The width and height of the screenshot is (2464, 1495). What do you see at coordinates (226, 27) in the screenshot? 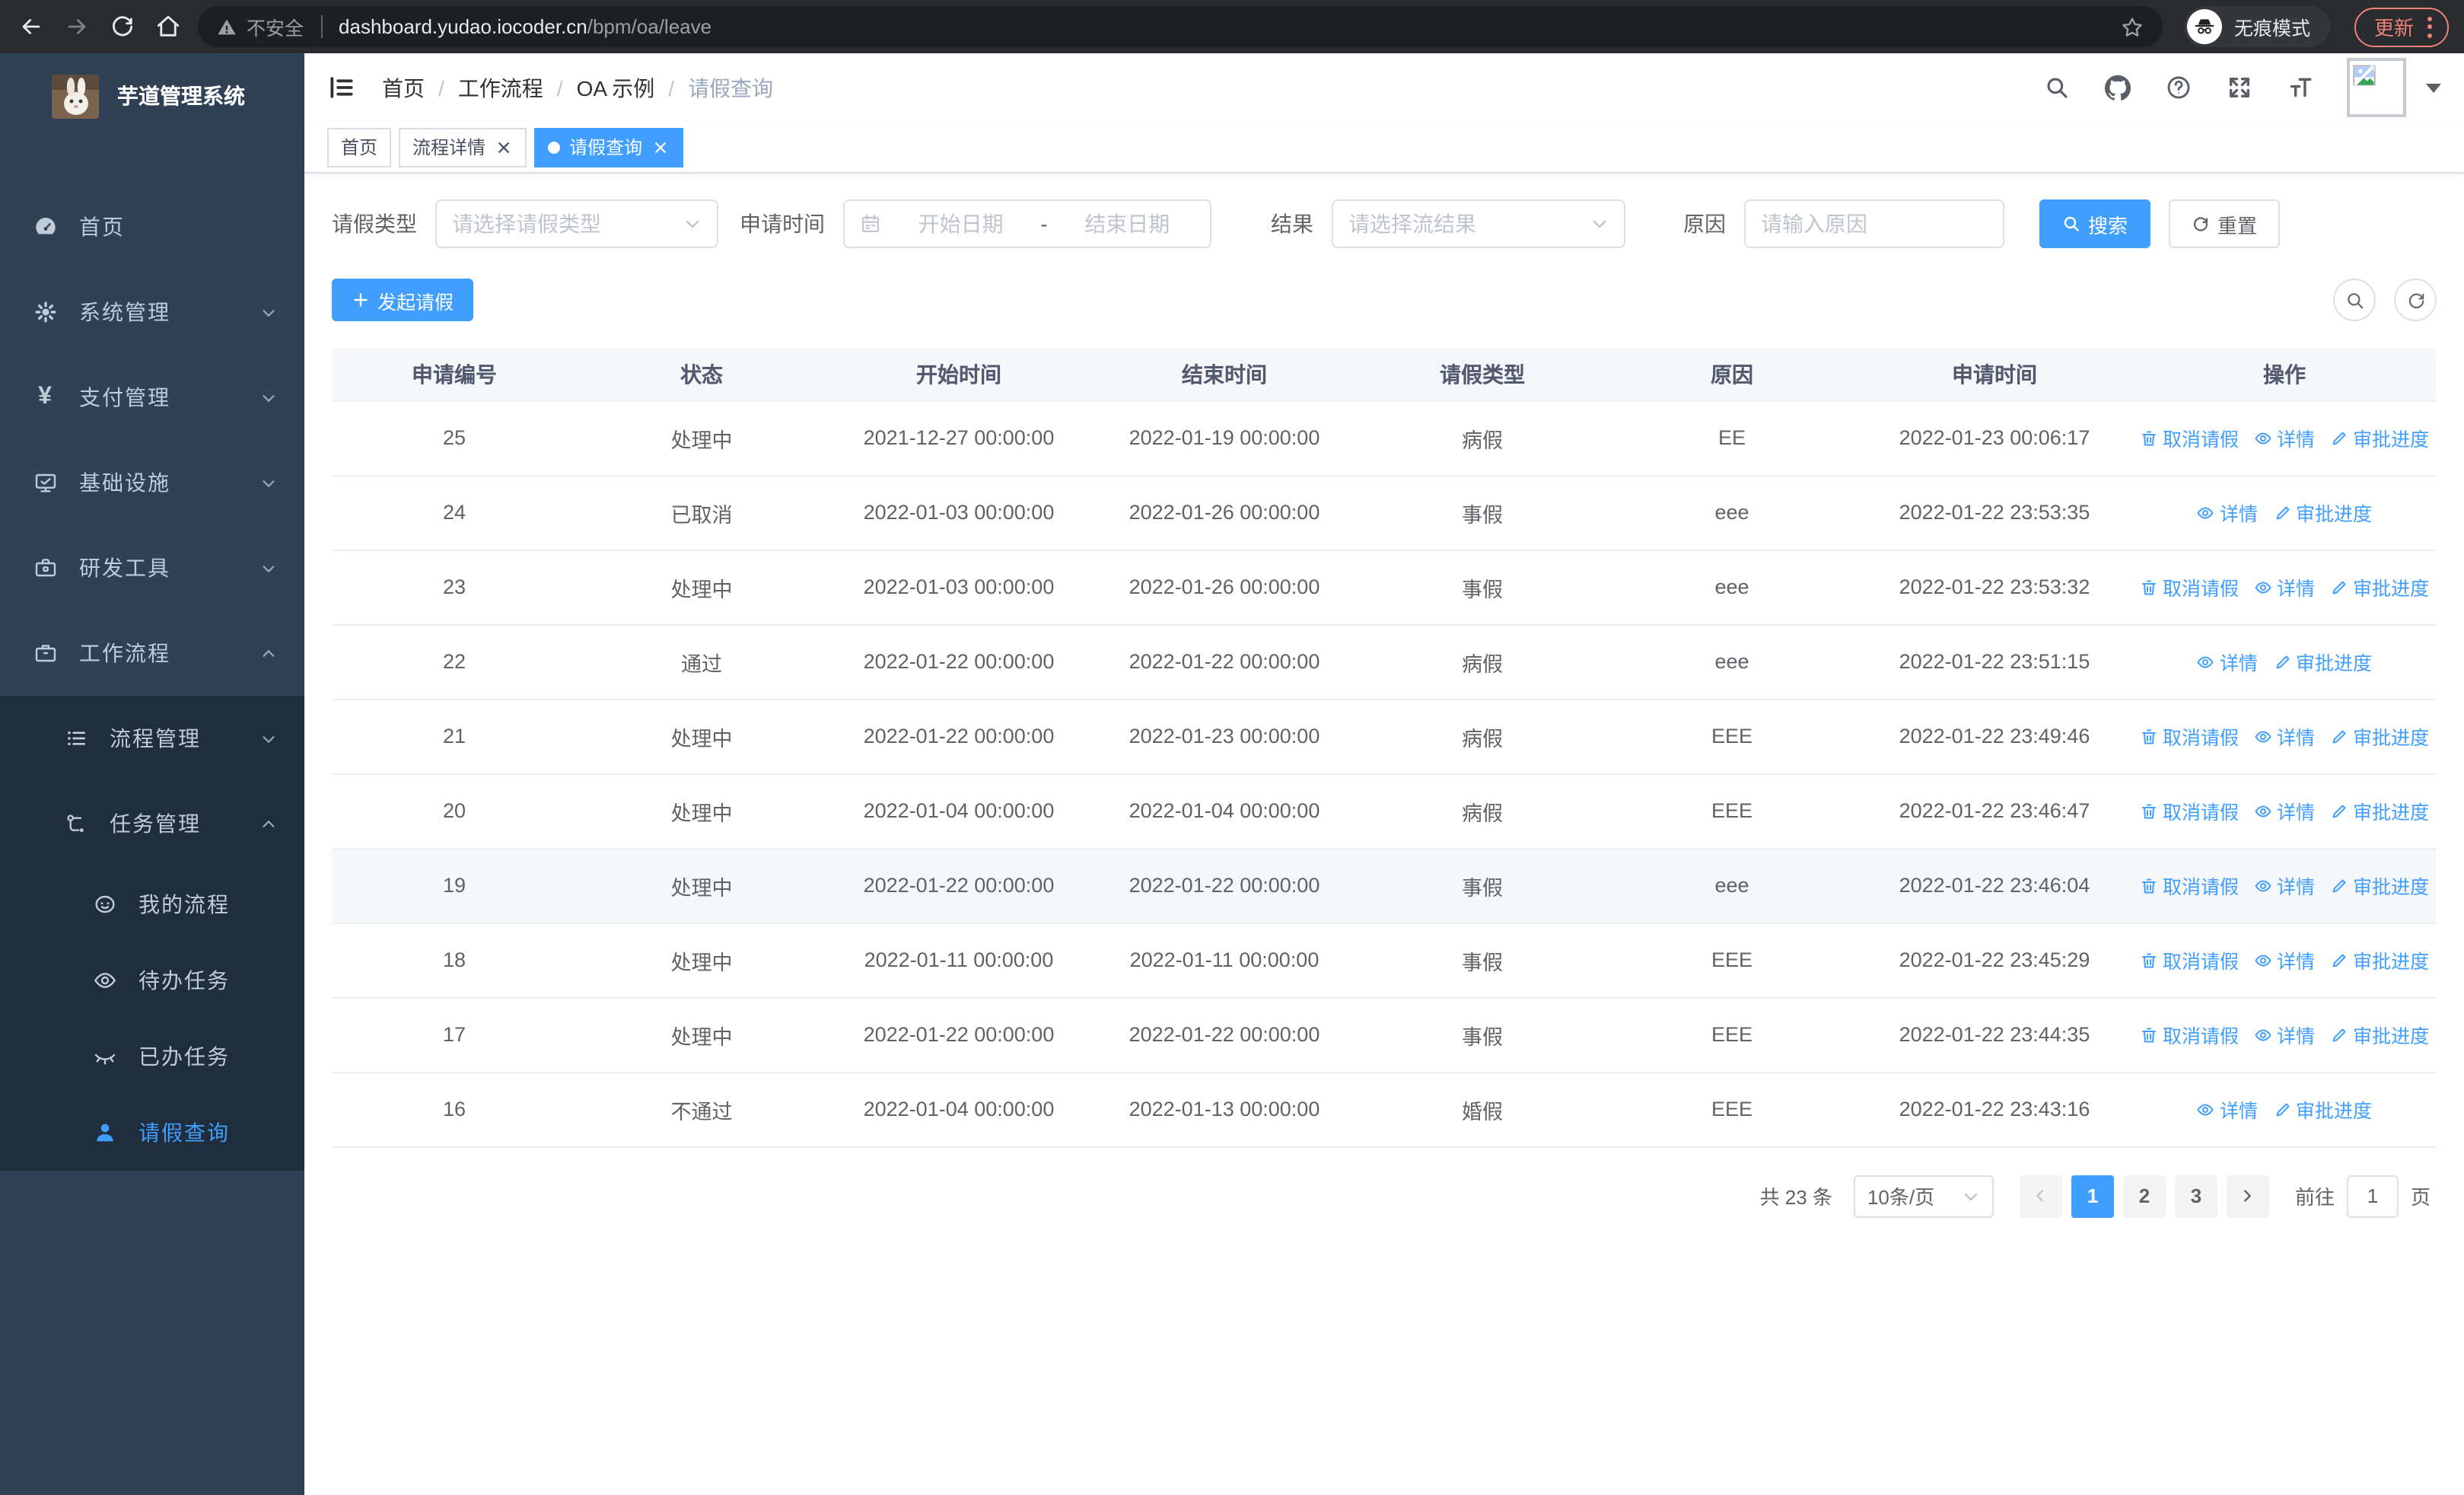
I see `security-warning-icon` at bounding box center [226, 27].